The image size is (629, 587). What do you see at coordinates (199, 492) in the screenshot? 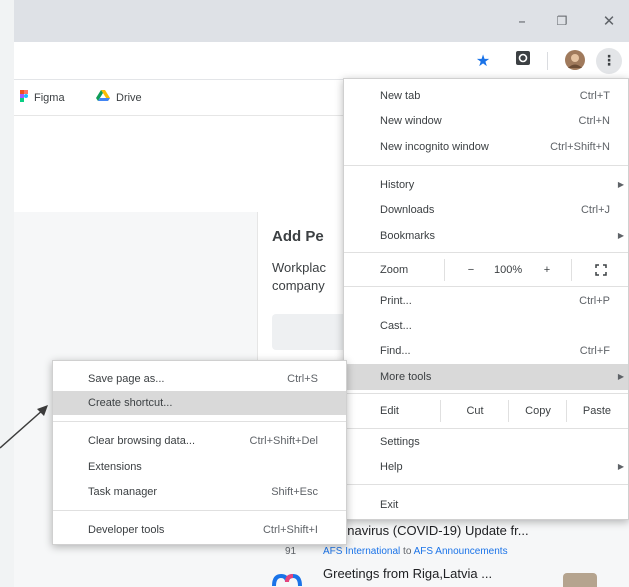
I see `submenu-item-task-manager: Task manager Shift+Esc` at bounding box center [199, 492].